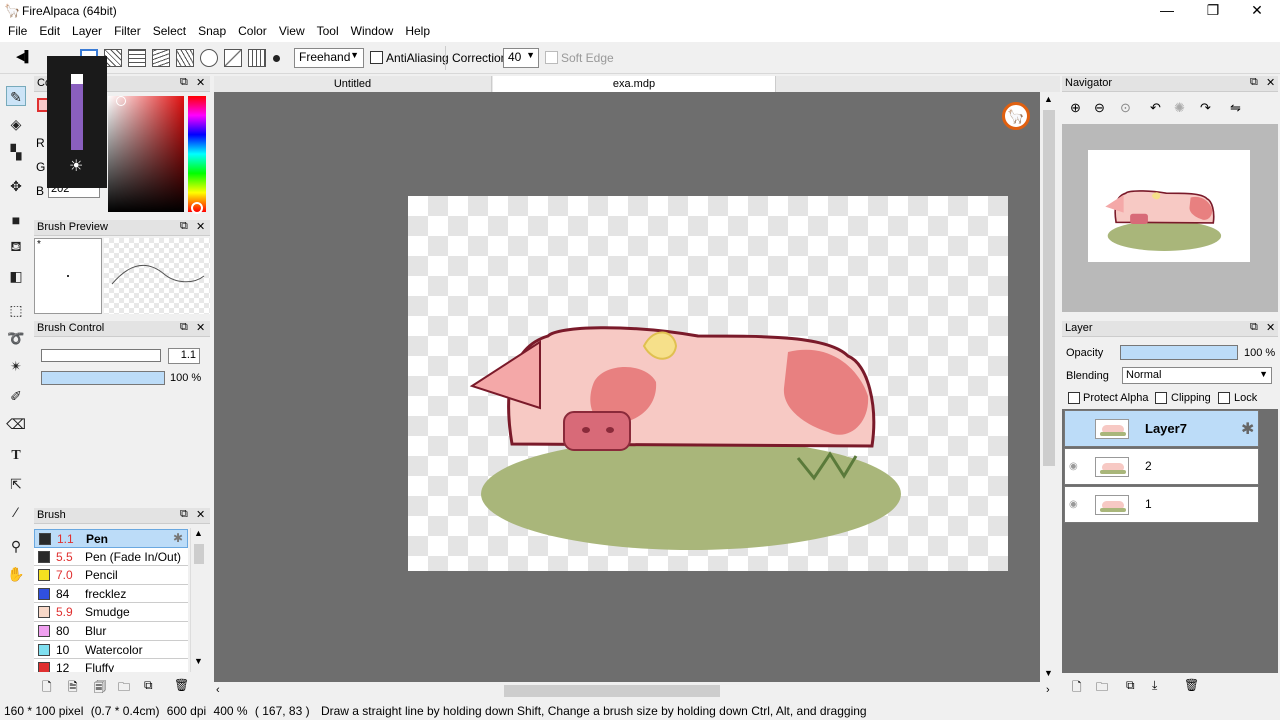 The width and height of the screenshot is (1280, 720). I want to click on snap-circle-icon, so click(209, 58).